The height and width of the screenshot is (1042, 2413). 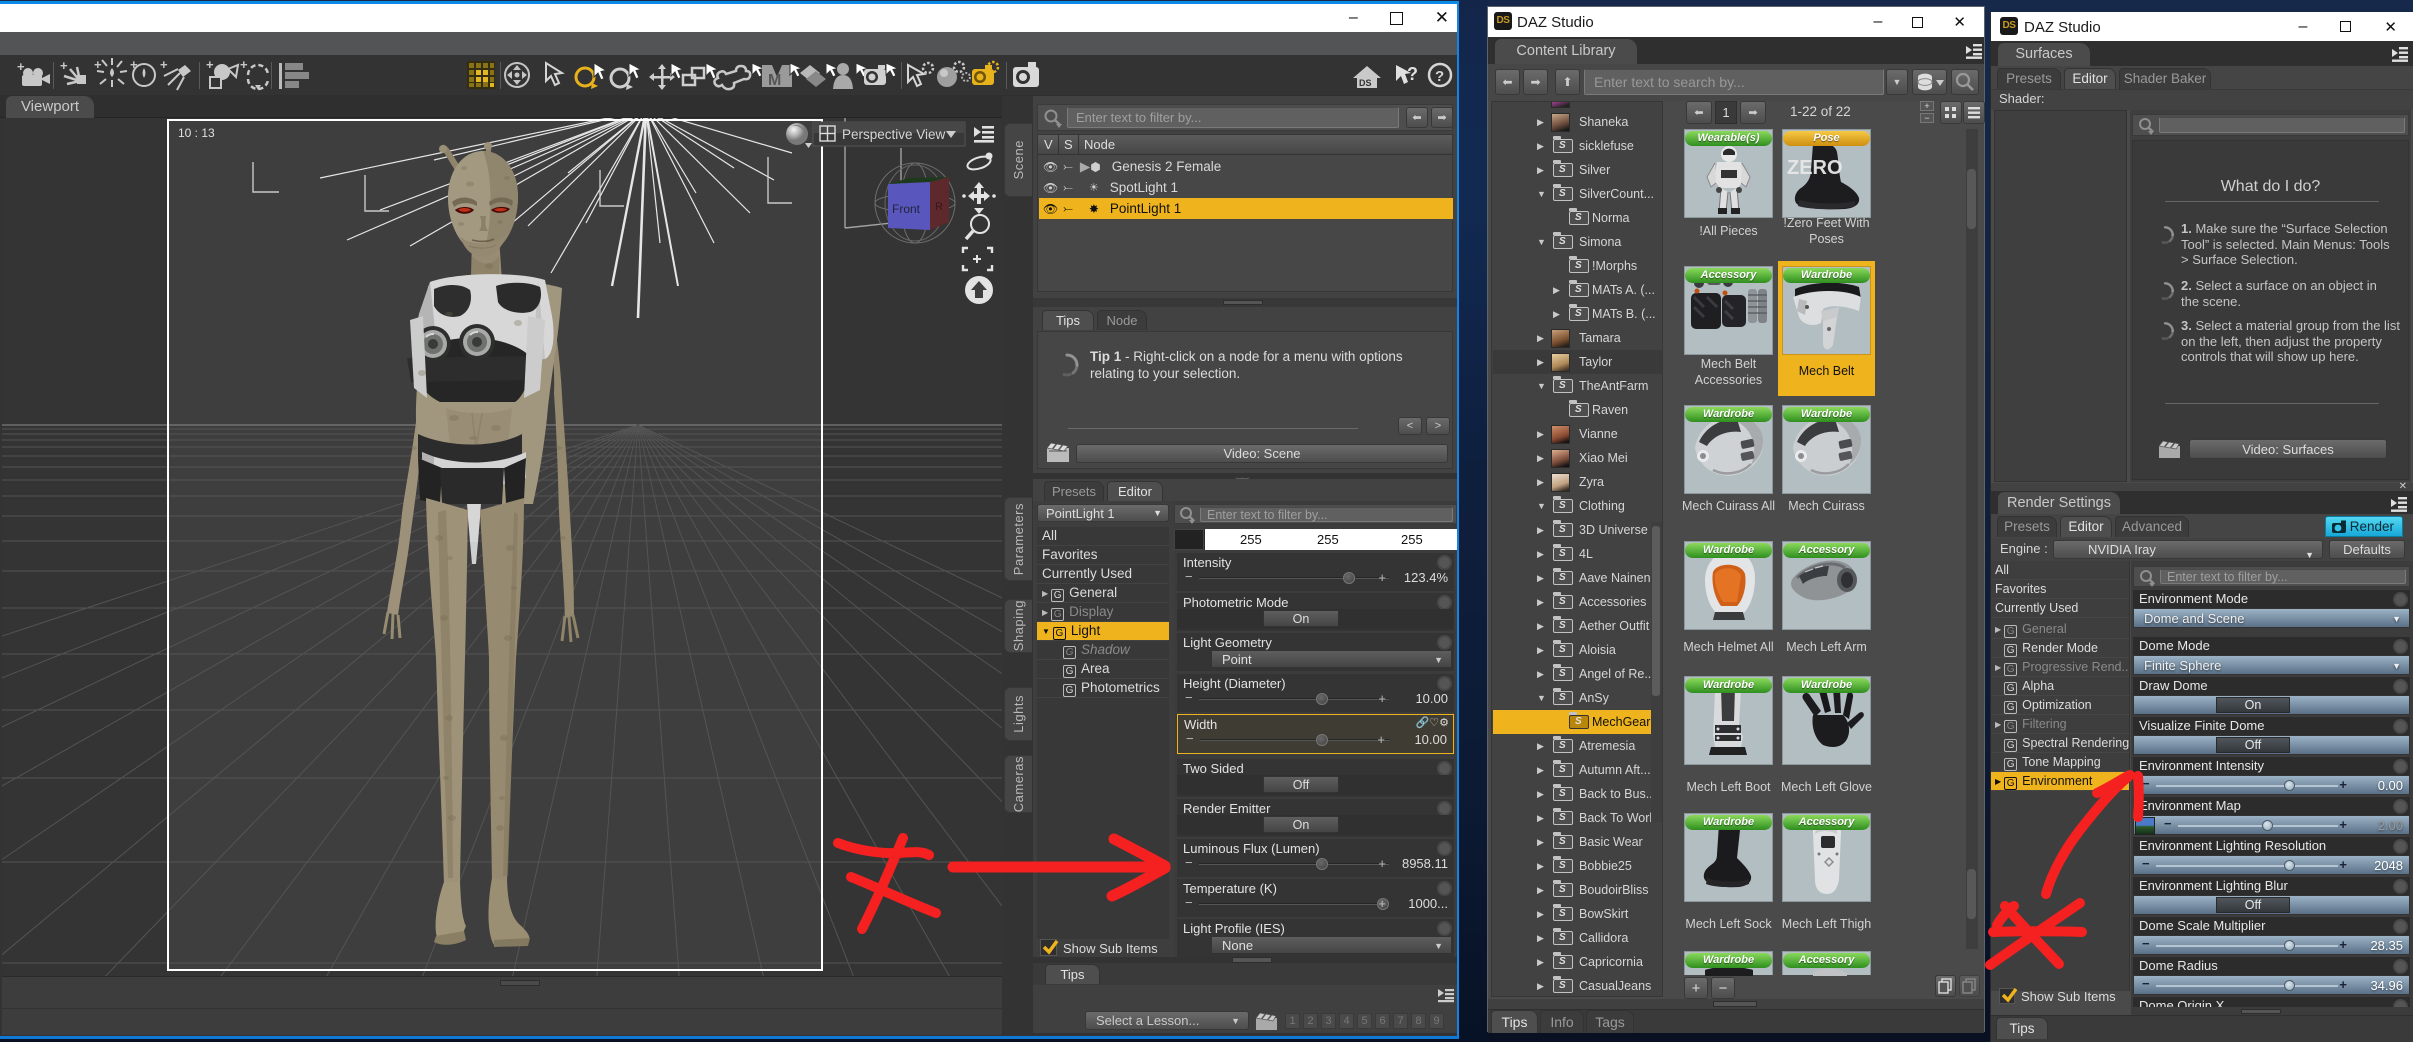 I want to click on svg-text: Perspective View, so click(x=894, y=134).